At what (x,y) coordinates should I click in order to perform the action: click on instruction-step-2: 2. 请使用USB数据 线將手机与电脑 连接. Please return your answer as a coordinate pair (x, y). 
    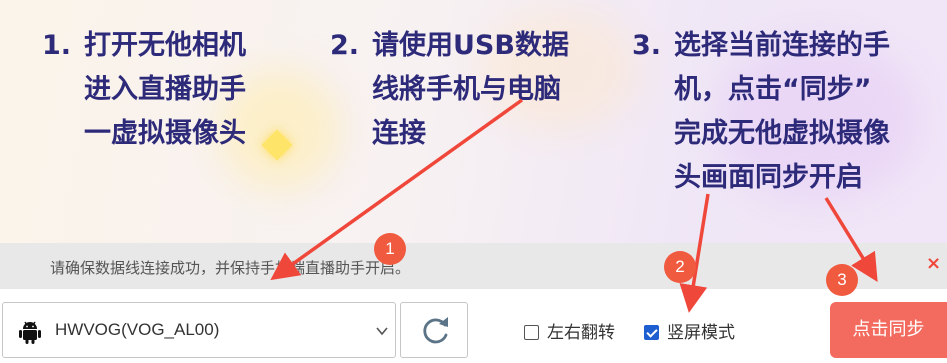
    Looking at the image, I should click on (449, 90).